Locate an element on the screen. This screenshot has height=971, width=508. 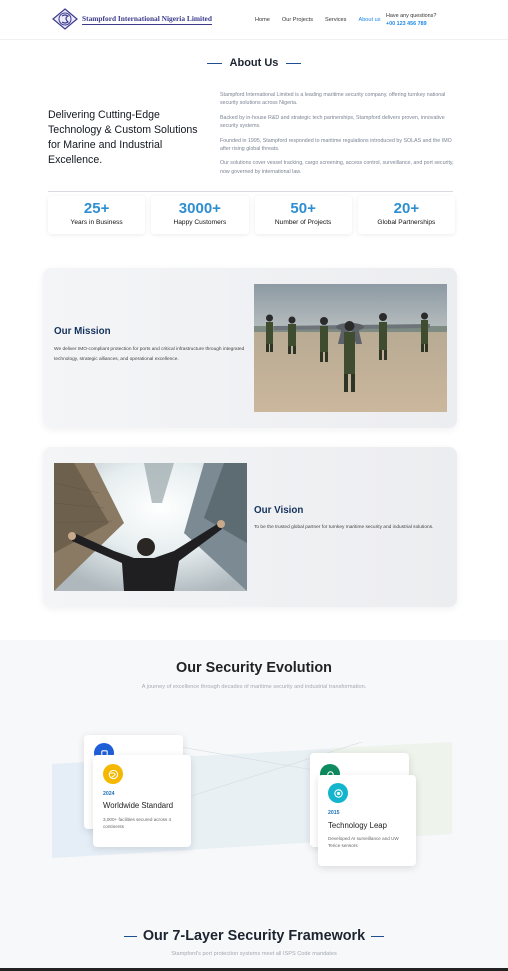
drone-team-photo is located at coordinates (350, 348).